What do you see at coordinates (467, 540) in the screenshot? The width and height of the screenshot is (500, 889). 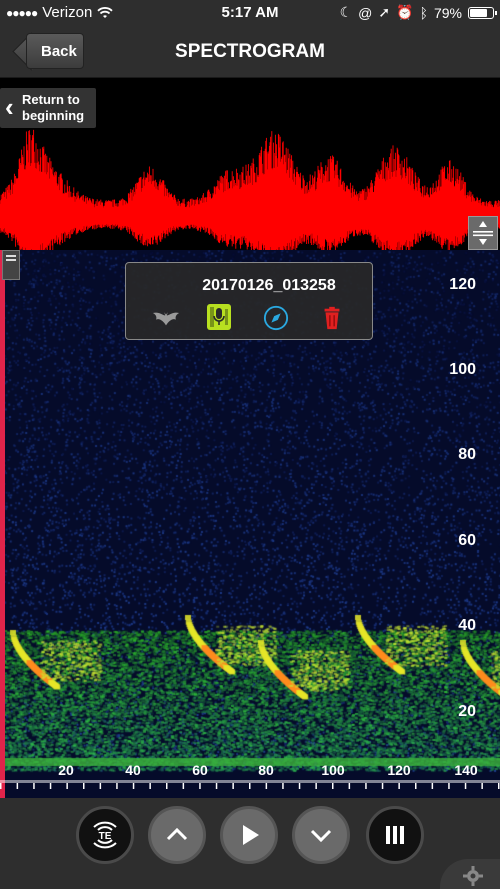 I see `y-tick-label: 60` at bounding box center [467, 540].